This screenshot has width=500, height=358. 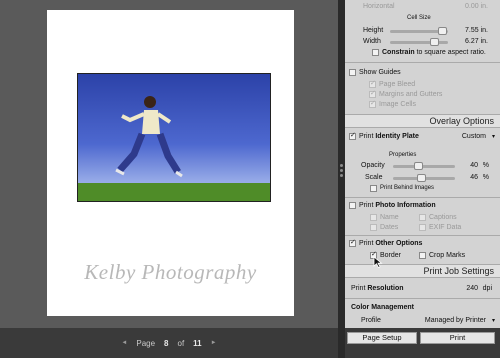 What do you see at coordinates (450, 52) in the screenshot?
I see `constrain-rest-text: to square aspect ratio.` at bounding box center [450, 52].